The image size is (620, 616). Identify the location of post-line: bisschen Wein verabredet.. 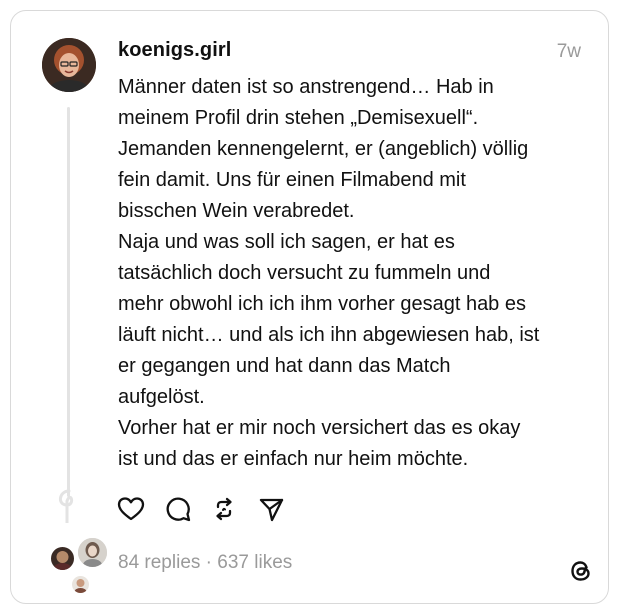
(236, 211).